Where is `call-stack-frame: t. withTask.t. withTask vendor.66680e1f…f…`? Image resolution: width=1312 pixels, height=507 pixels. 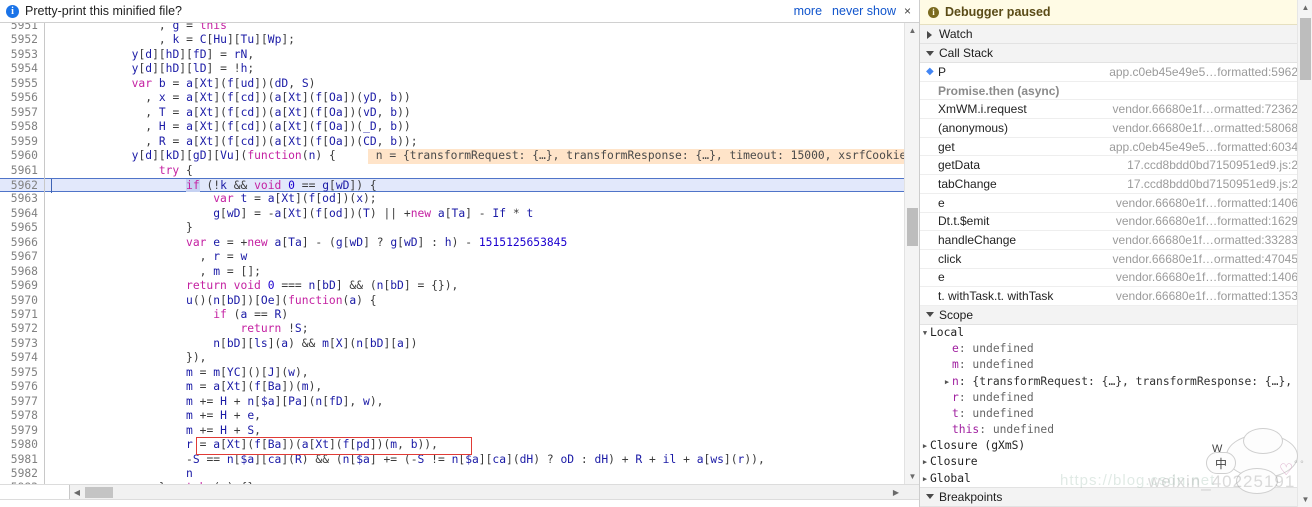
call-stack-frame: t. withTask.t. withTask vendor.66680e1f…f… is located at coordinates (1116, 296).